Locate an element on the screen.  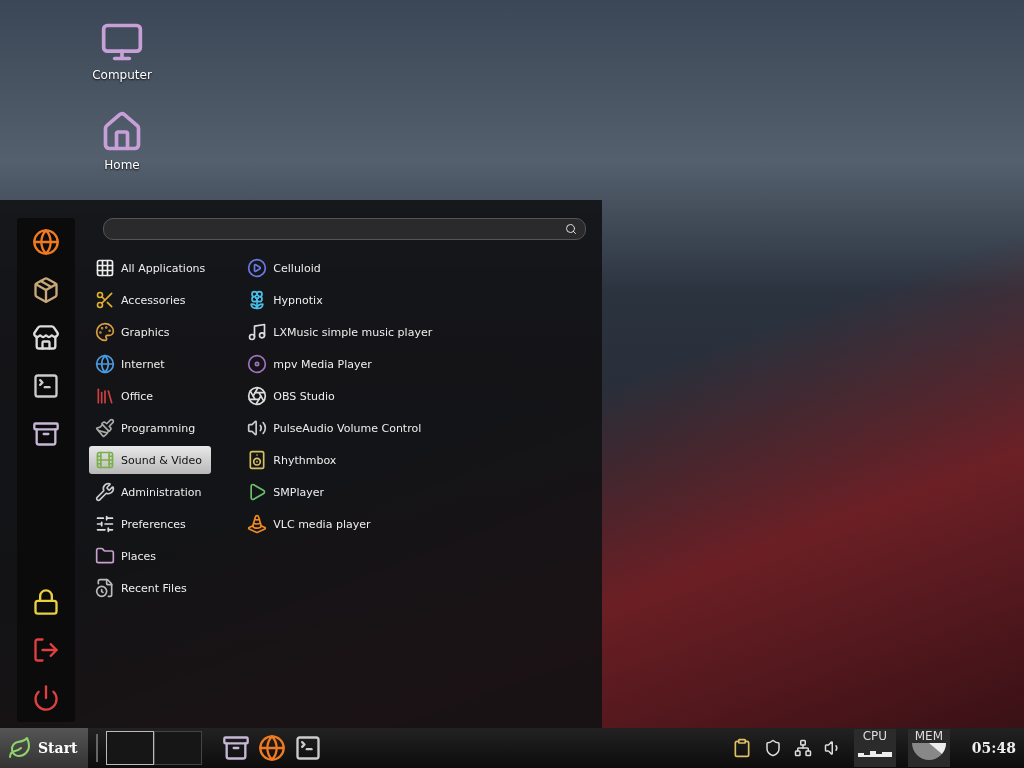
application-label: SMPlayer is located at coordinates (299, 492).